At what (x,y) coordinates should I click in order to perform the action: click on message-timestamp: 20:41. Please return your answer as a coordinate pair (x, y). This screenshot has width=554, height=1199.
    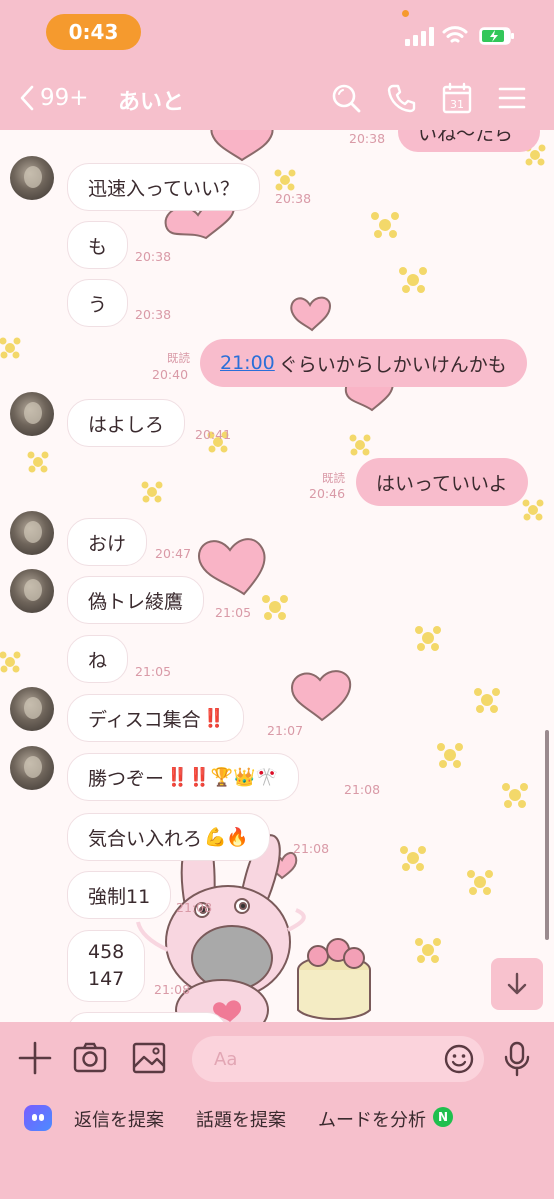
    Looking at the image, I should click on (213, 434).